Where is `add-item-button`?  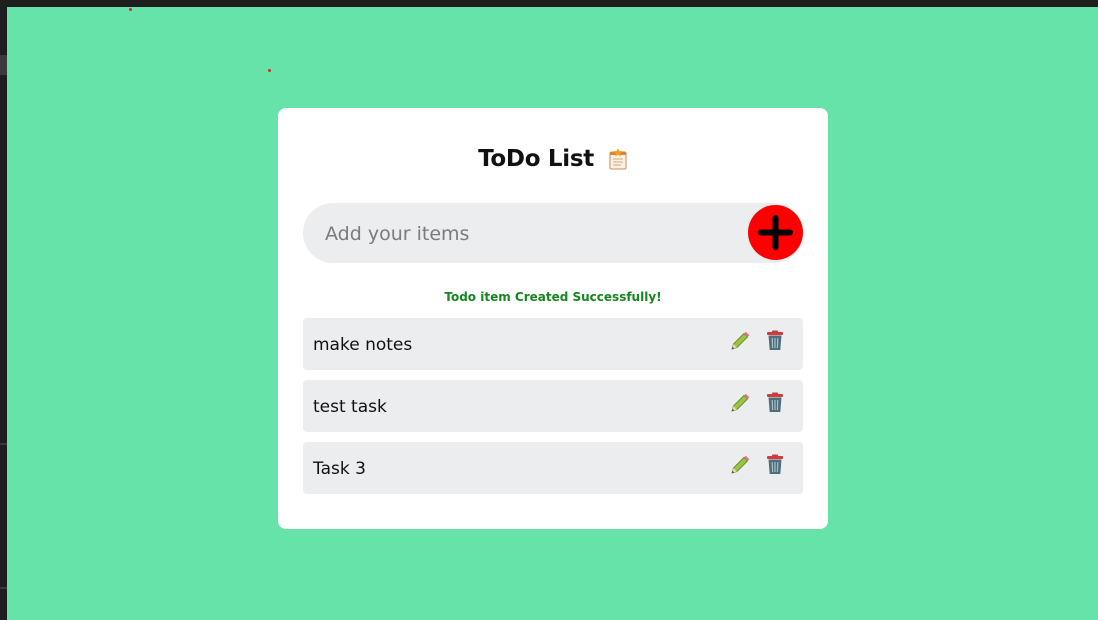
add-item-button is located at coordinates (775, 232).